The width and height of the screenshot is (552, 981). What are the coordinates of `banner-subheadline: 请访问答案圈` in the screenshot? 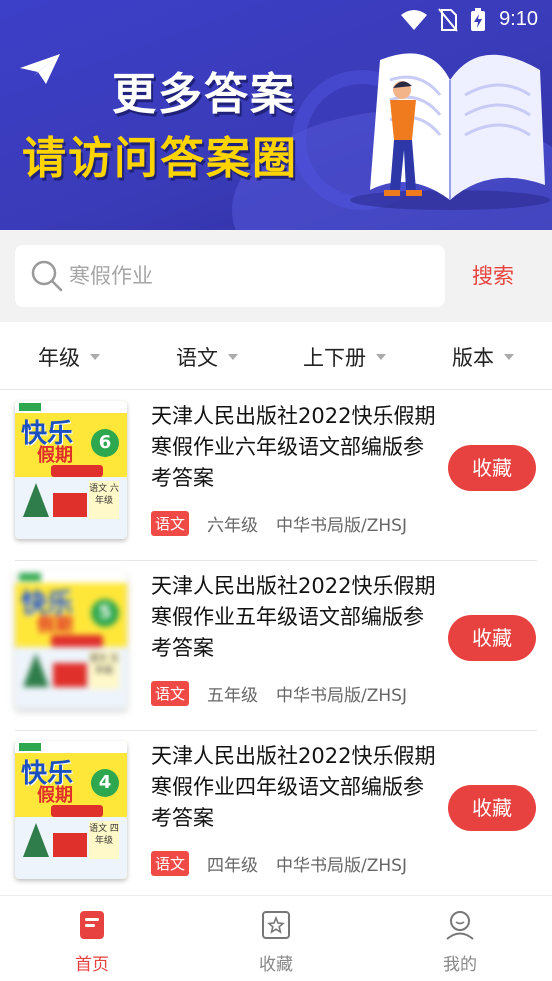 It's located at (160, 158).